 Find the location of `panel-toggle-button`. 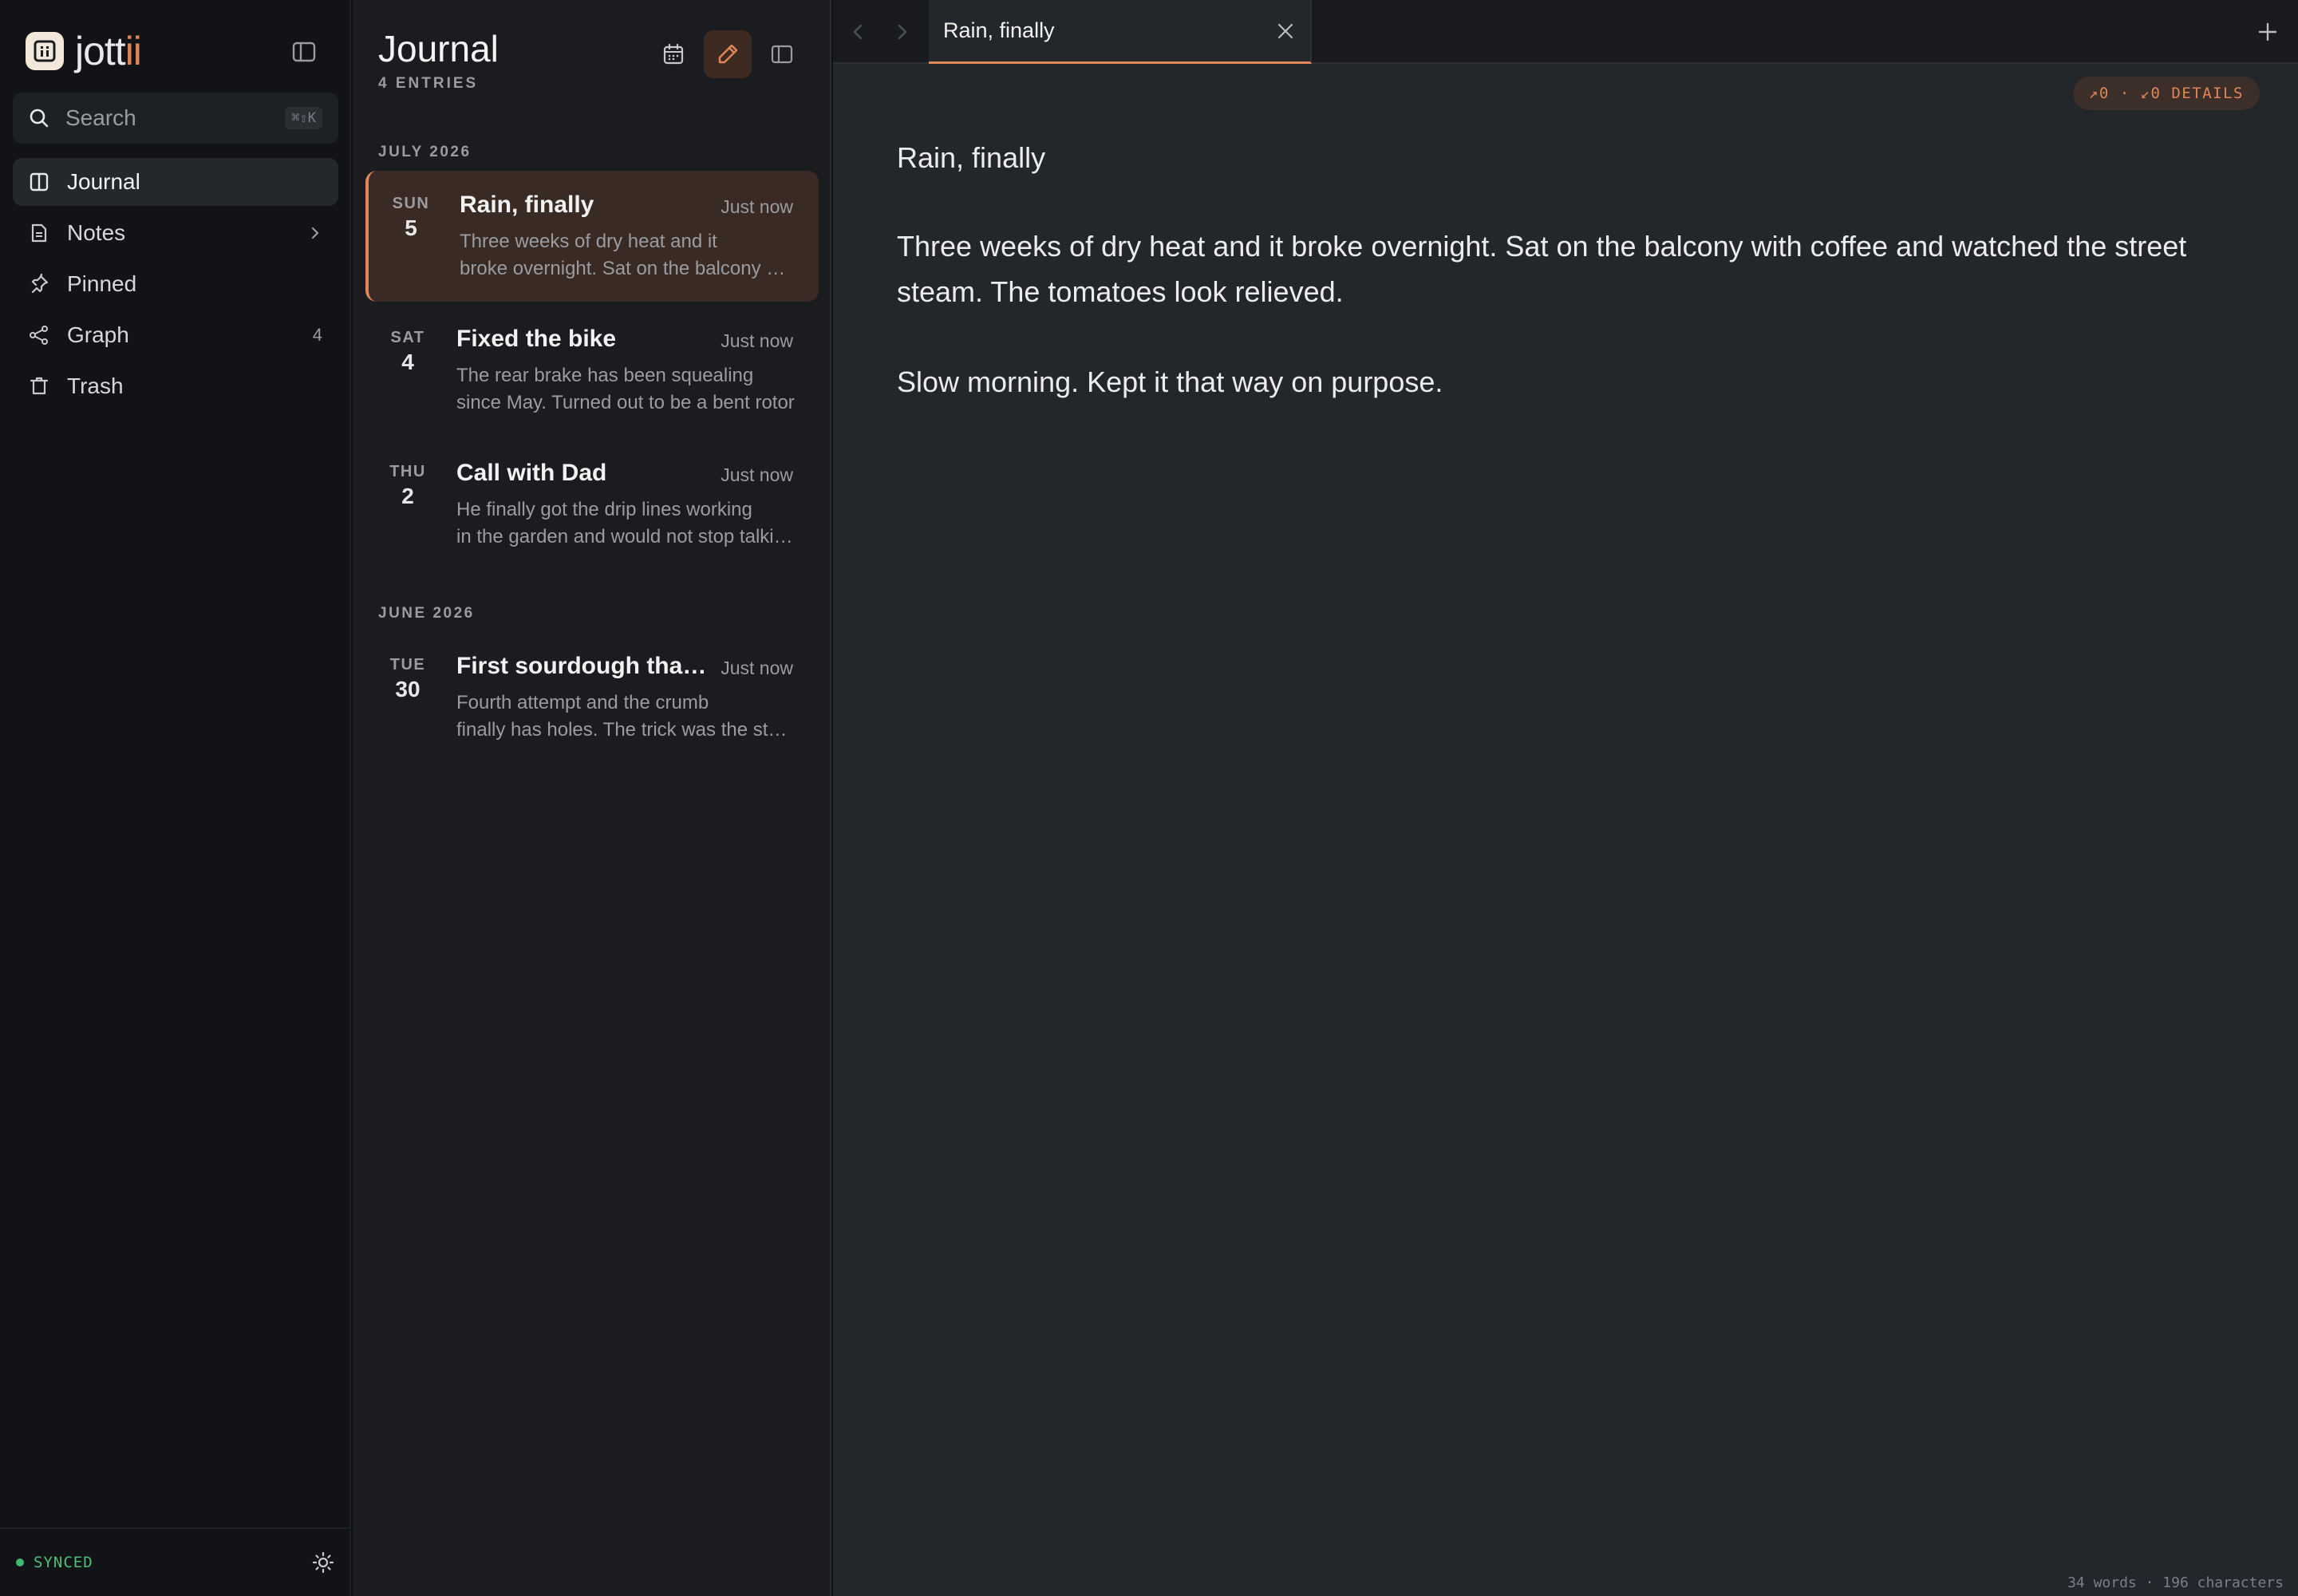

panel-toggle-button is located at coordinates (782, 54).